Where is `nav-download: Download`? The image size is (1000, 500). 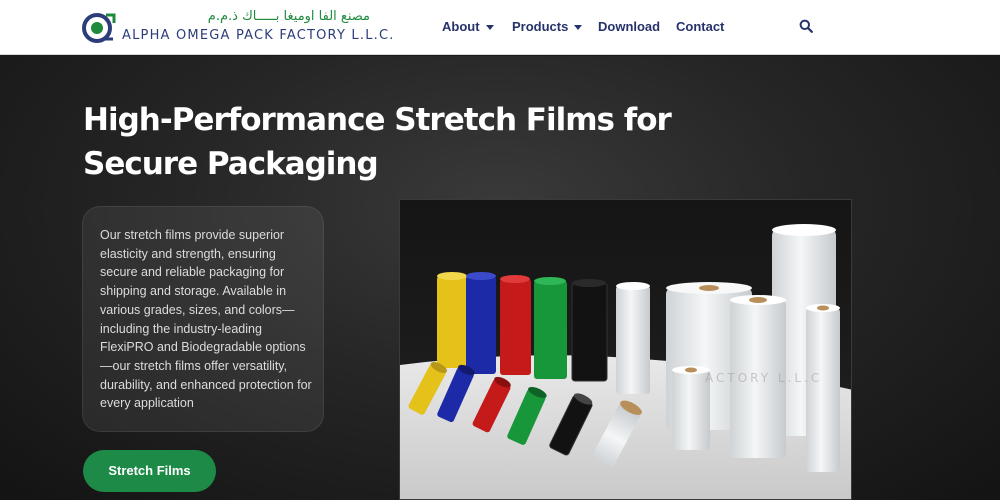
nav-download: Download is located at coordinates (629, 27).